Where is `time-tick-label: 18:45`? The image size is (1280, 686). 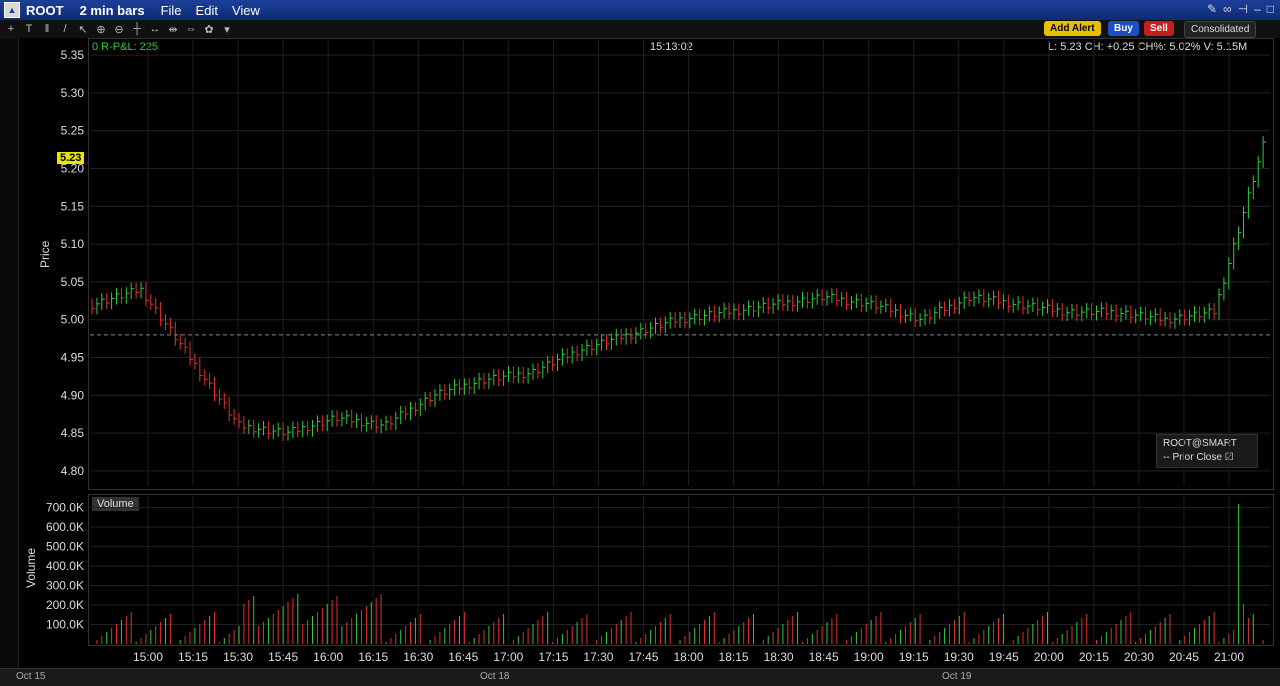
time-tick-label: 18:45 is located at coordinates (824, 657).